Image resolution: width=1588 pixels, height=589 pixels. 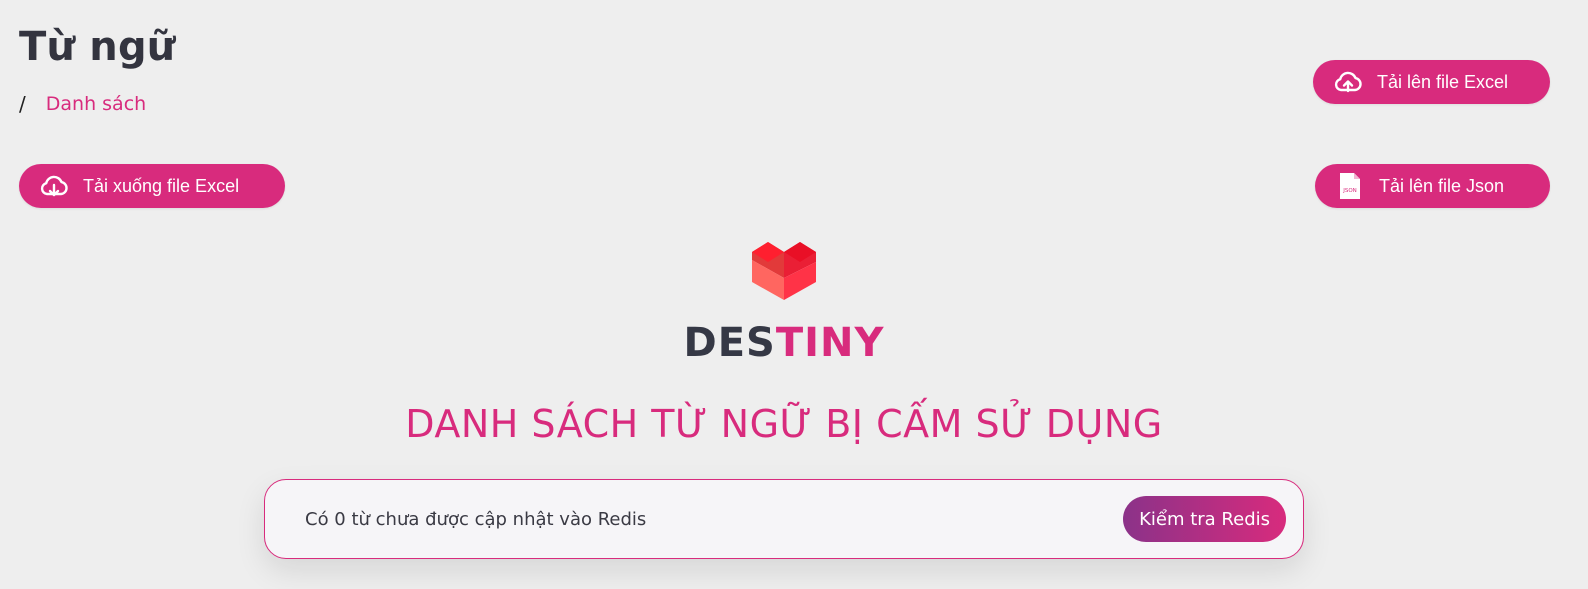 I want to click on upload-excel-button: Tải lên file Excel, so click(x=1431, y=82).